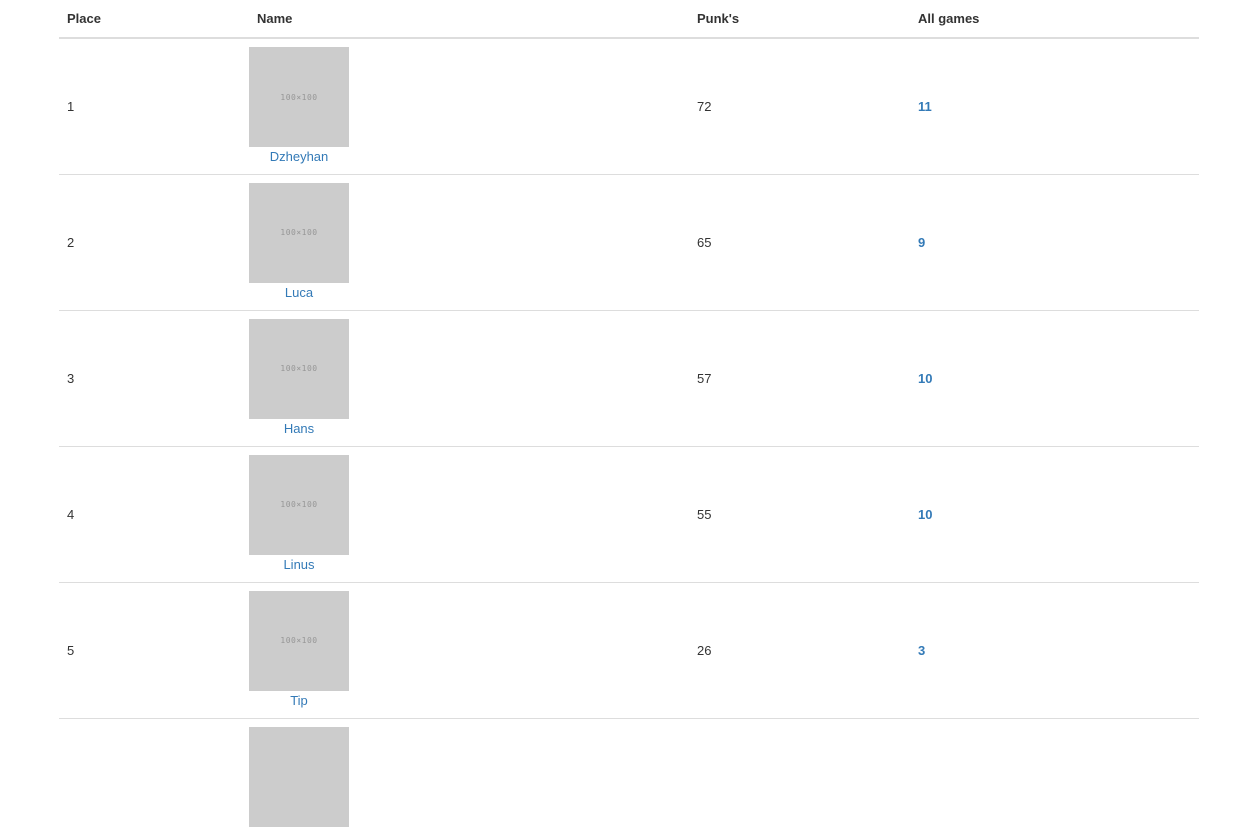 Image resolution: width=1243 pixels, height=827 pixels. Describe the element at coordinates (469, 772) in the screenshot. I see `name-cell` at that location.